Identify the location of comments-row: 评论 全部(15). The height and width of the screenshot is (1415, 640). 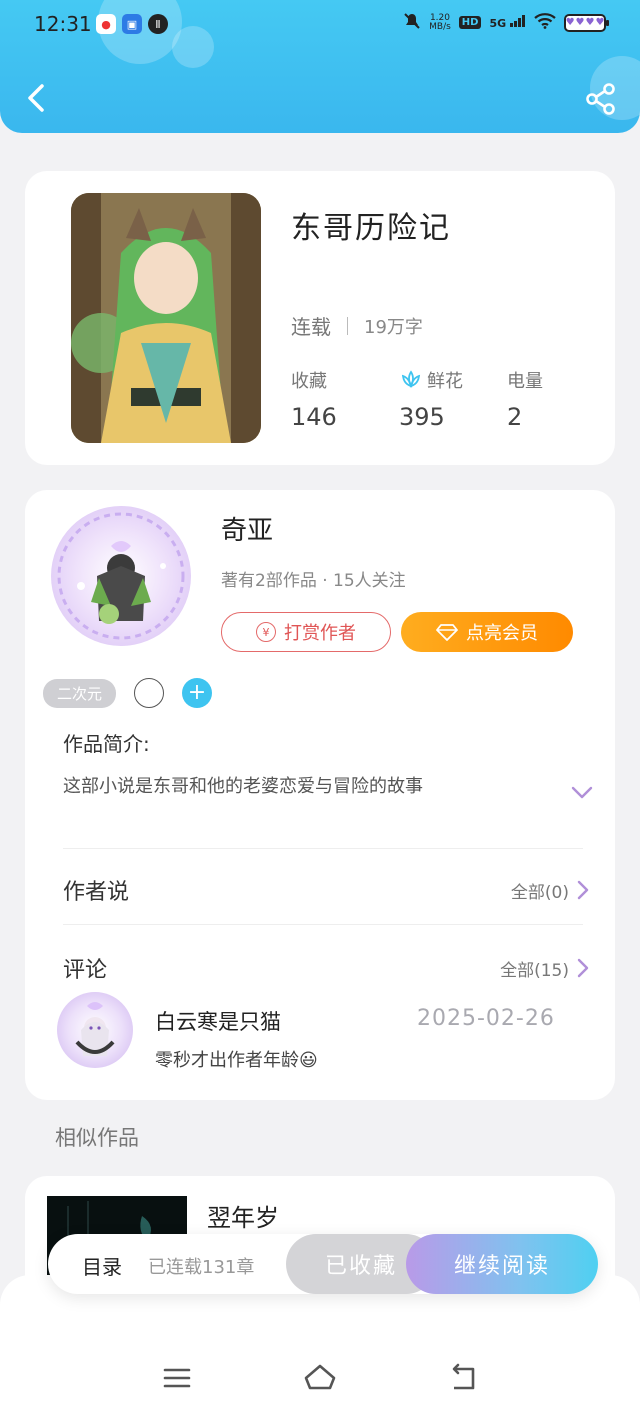
(326, 968).